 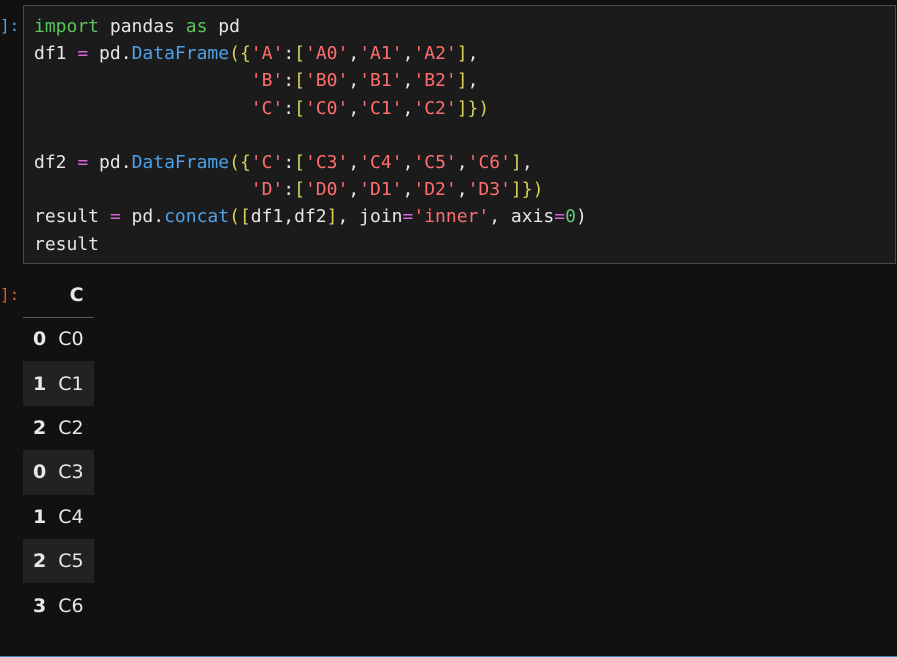 I want to click on code-token: , join, so click(x=370, y=217).